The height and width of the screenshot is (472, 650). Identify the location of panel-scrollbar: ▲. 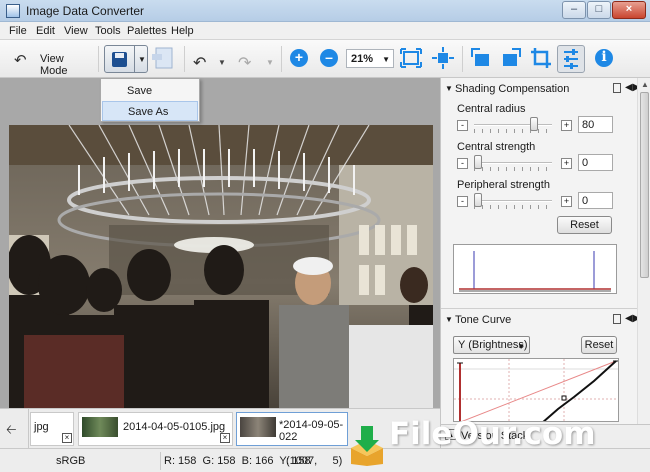
(643, 251).